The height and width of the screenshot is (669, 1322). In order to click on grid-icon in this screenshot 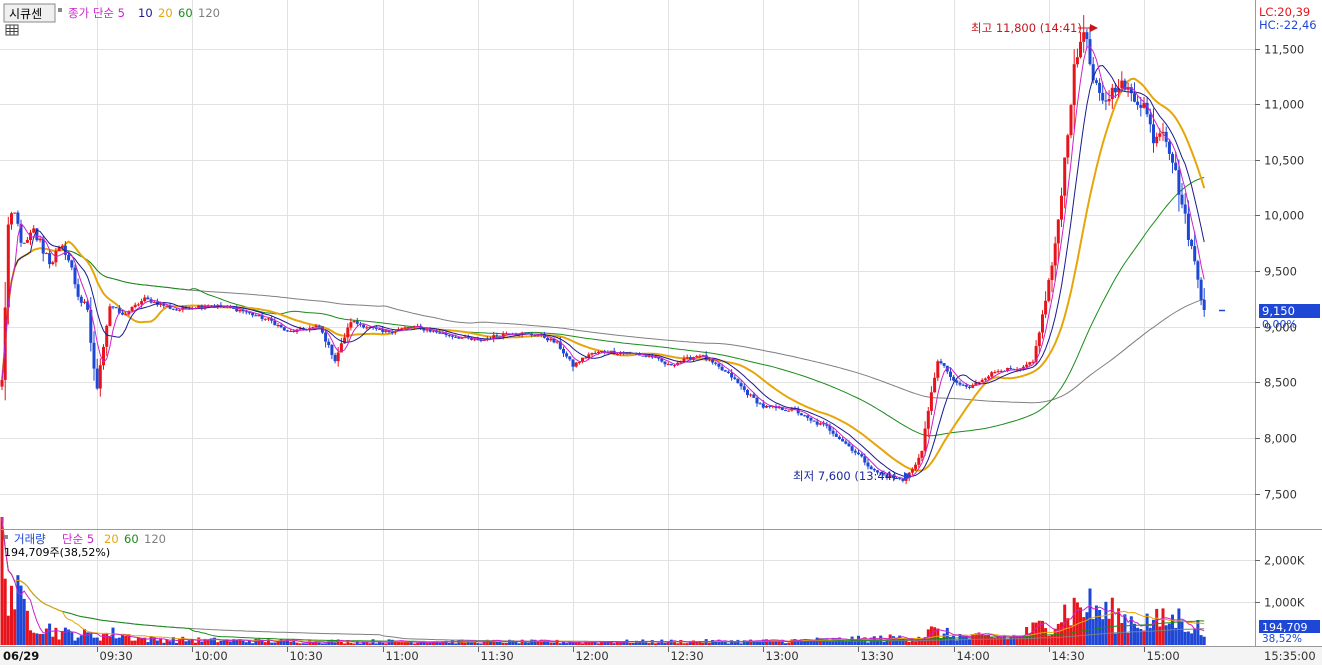, I will do `click(12, 30)`.